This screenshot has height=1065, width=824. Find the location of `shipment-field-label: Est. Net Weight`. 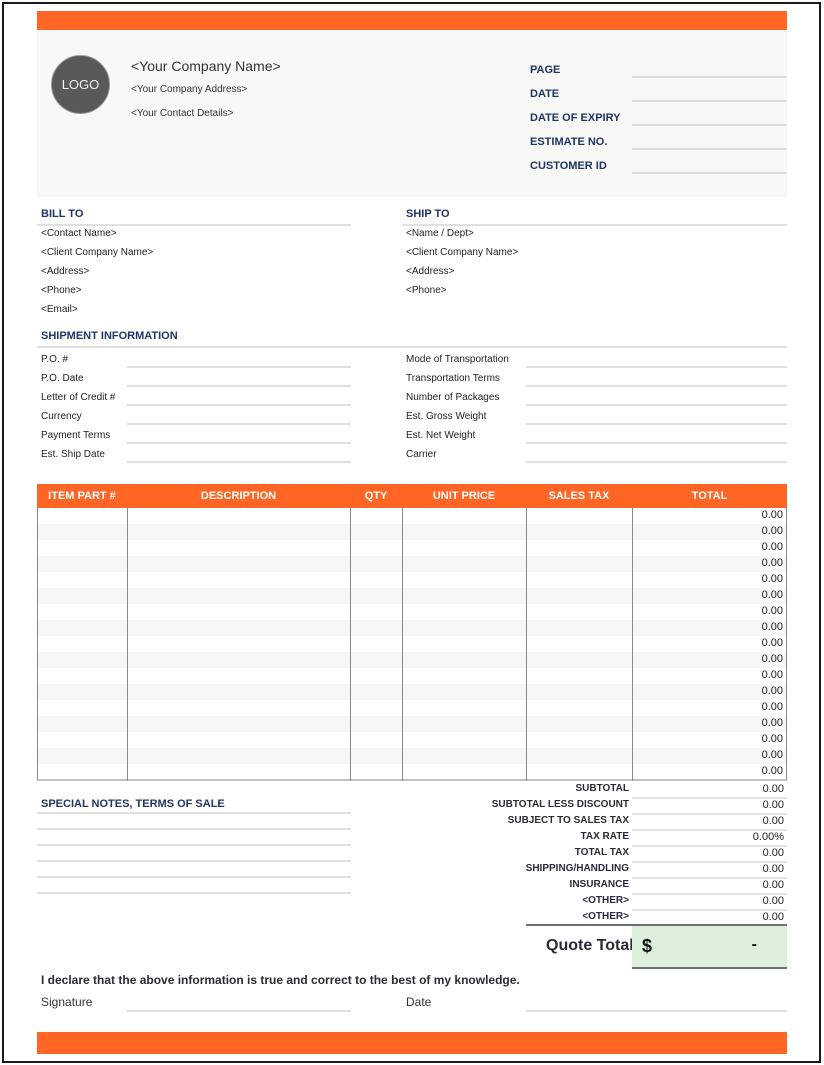

shipment-field-label: Est. Net Weight is located at coordinates (441, 435).